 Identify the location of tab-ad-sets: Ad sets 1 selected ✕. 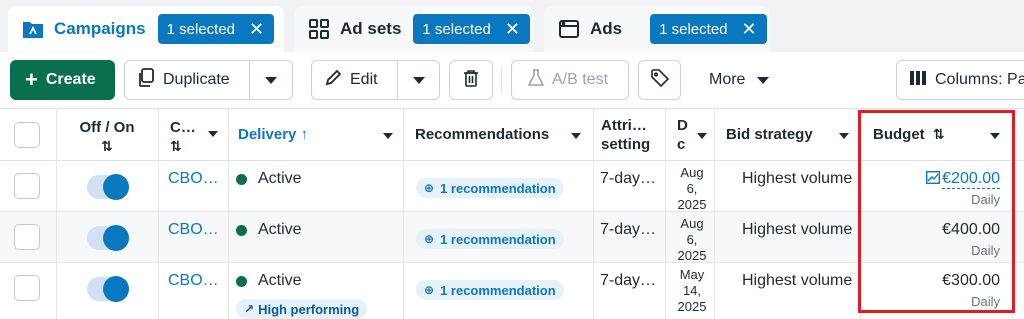
(414, 29).